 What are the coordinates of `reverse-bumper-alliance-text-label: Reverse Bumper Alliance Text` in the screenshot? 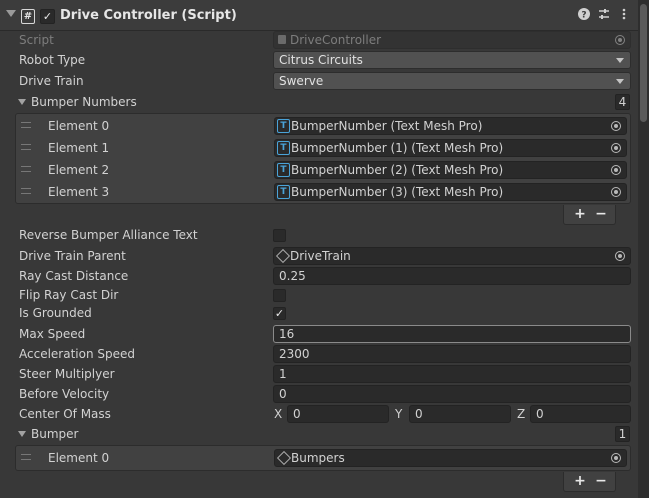 It's located at (108, 235).